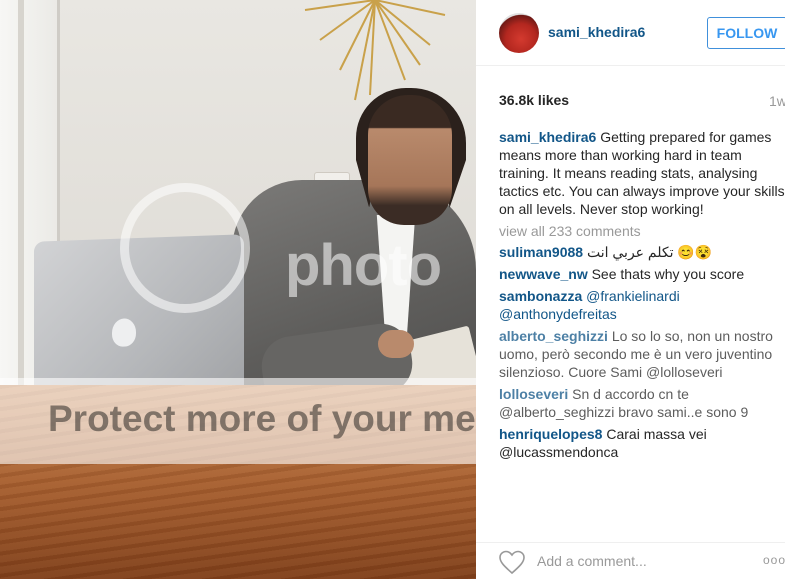  Describe the element at coordinates (396, 344) in the screenshot. I see `person-hand` at that location.